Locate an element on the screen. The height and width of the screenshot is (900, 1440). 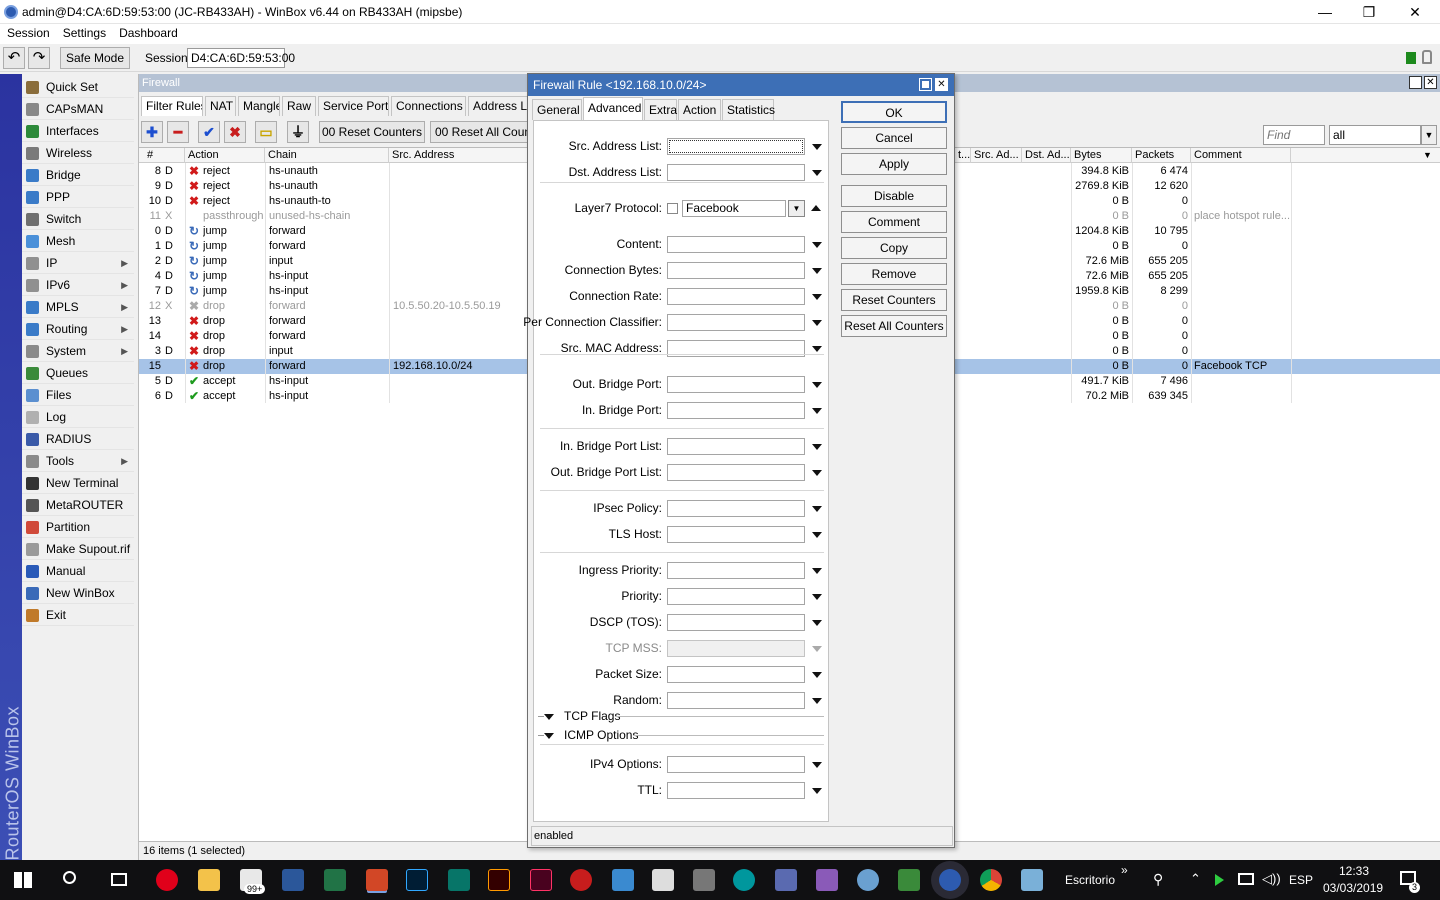
field-input-per-connection-classifier is located at coordinates (736, 322).